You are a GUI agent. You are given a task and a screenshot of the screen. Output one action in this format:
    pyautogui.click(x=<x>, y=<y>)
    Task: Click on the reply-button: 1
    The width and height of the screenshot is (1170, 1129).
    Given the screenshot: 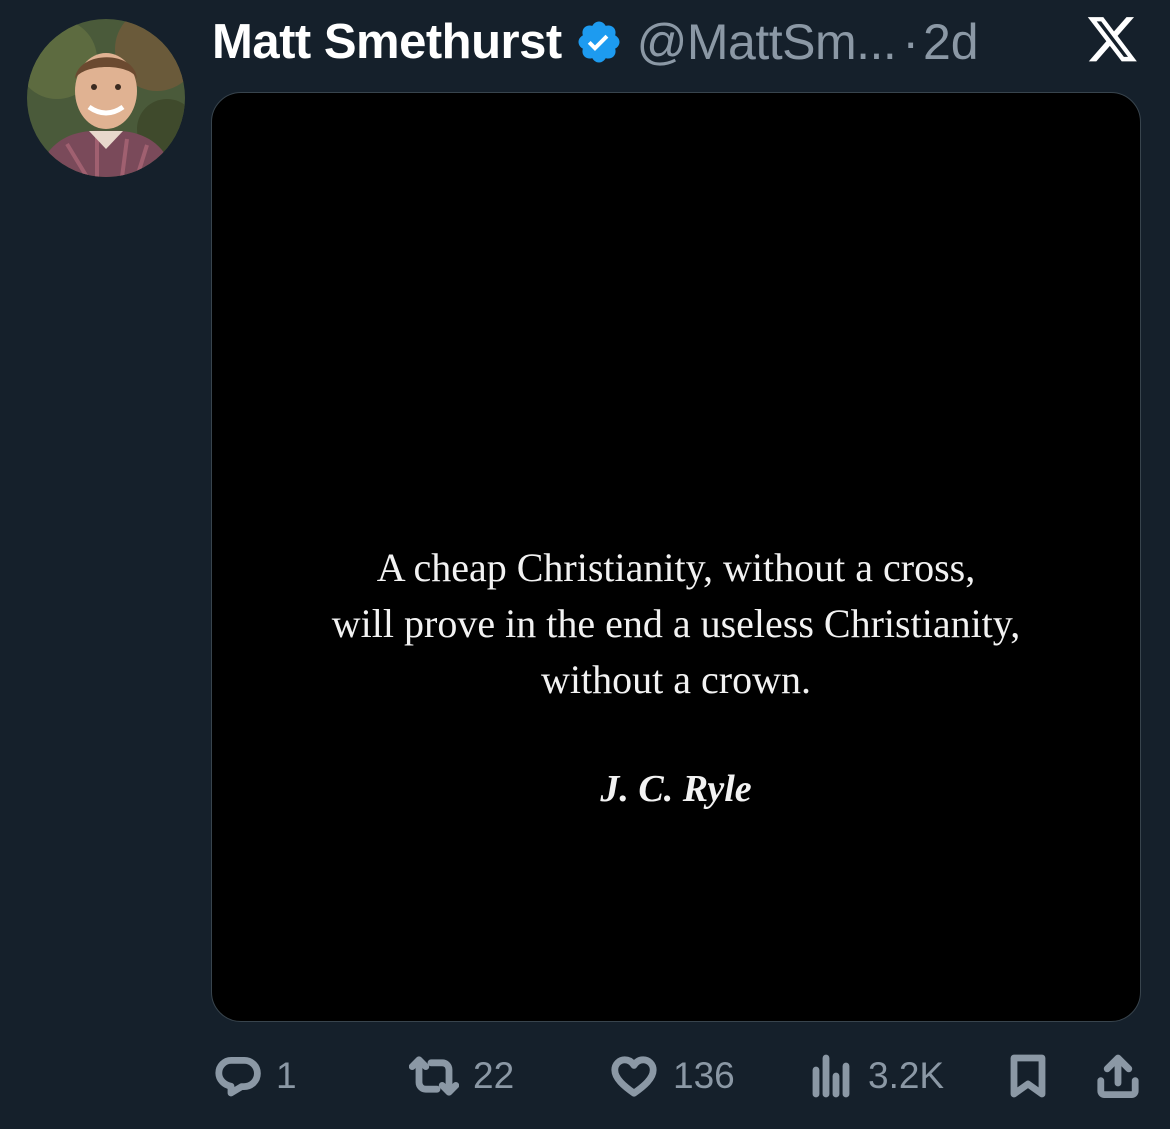 What is the action you would take?
    pyautogui.click(x=255, y=1076)
    